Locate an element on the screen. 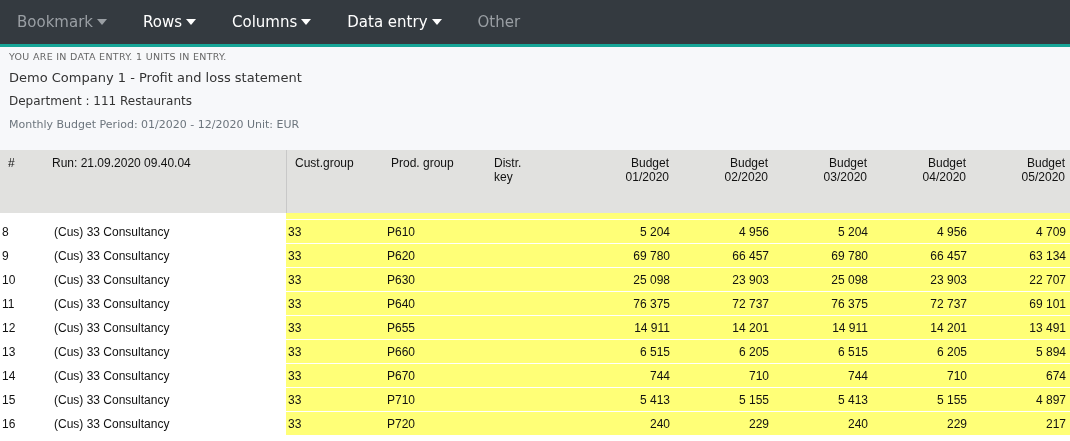 The width and height of the screenshot is (1070, 441). department-label: Department : 111 Restaurants is located at coordinates (101, 102).